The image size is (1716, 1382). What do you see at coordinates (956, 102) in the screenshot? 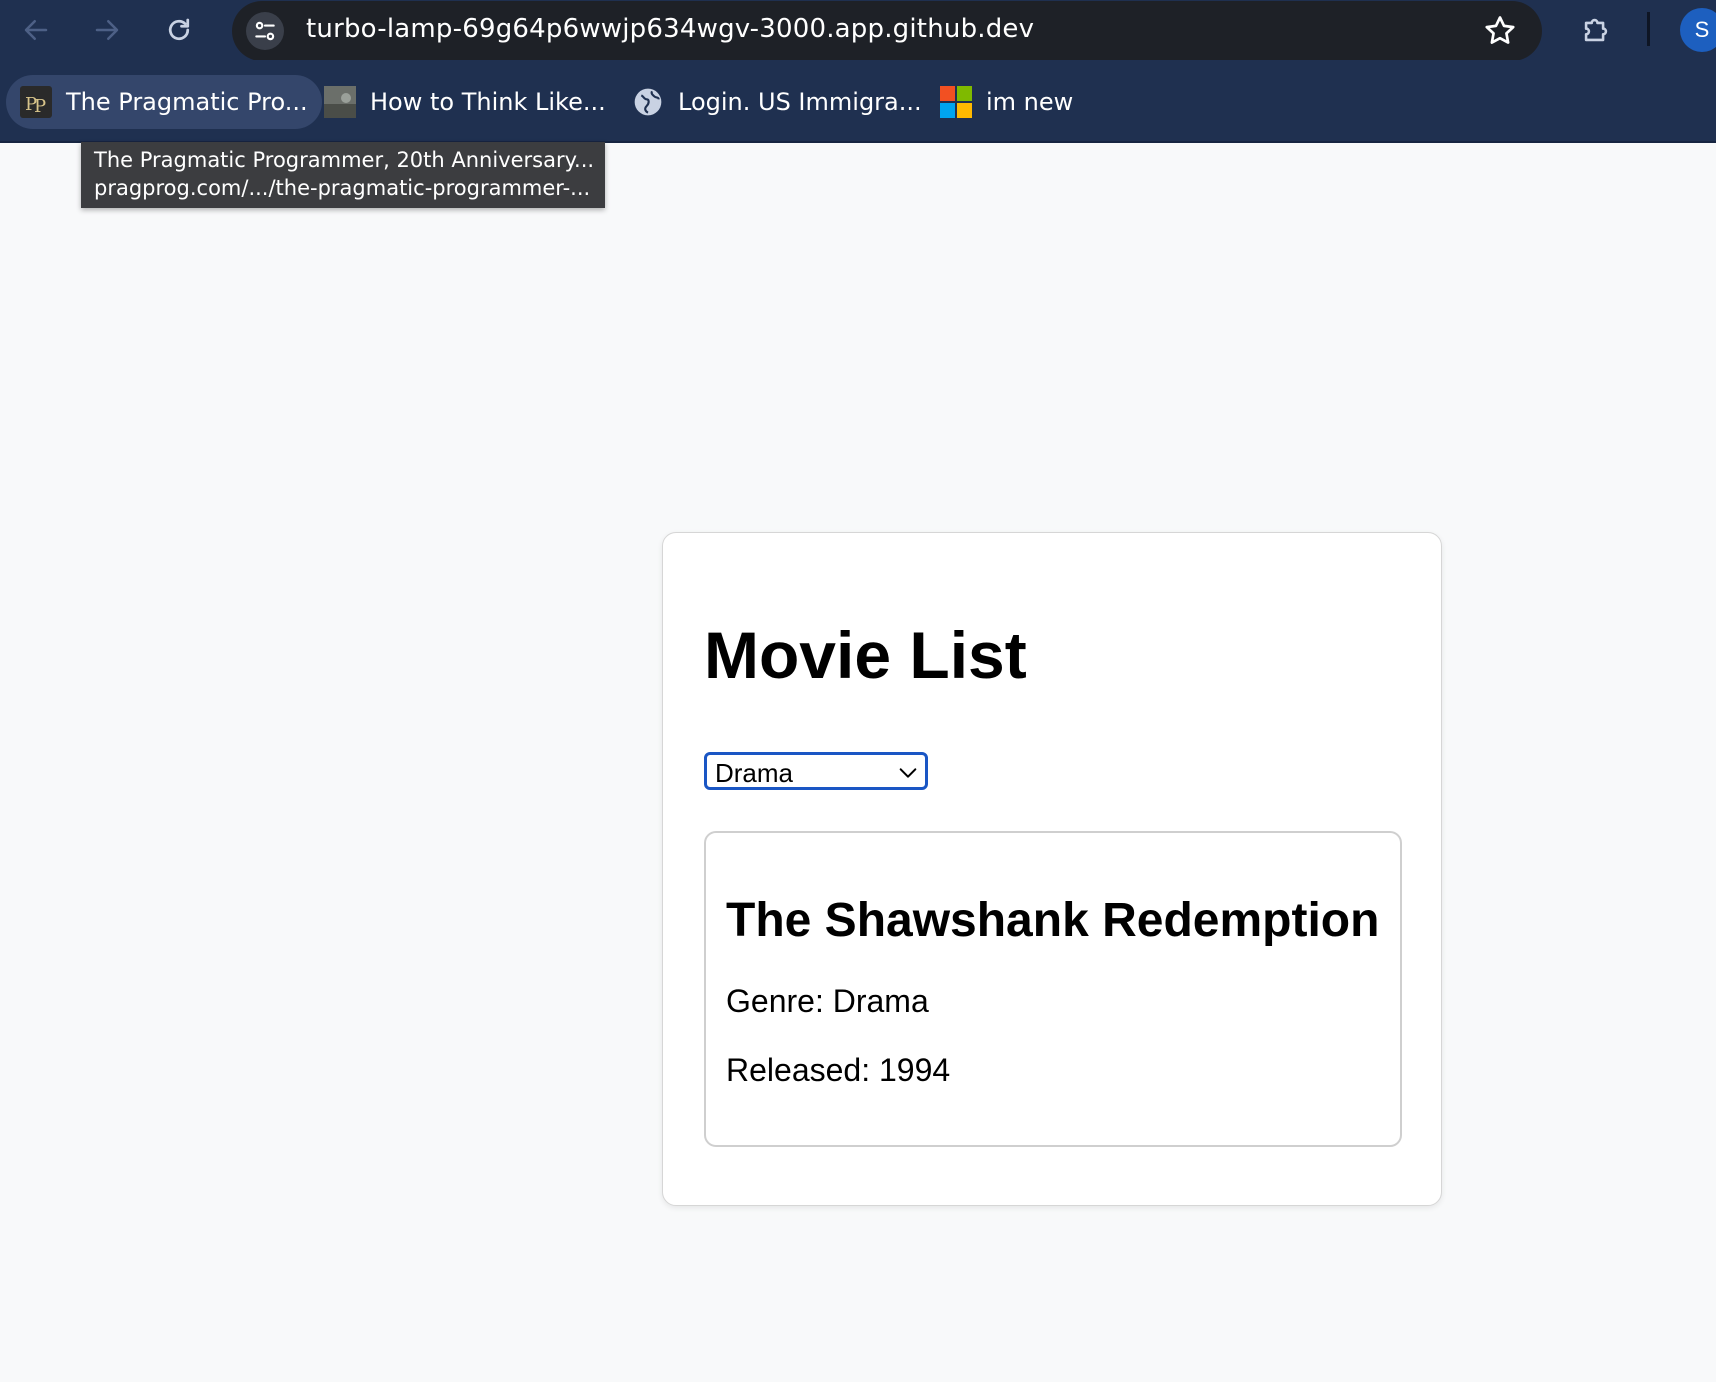
I see `microsoft-logo-icon` at bounding box center [956, 102].